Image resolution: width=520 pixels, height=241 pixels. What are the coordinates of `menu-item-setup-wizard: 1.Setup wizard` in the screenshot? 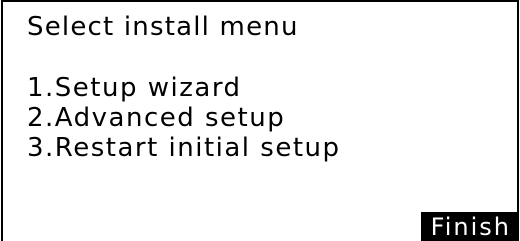 It's located at (184, 88).